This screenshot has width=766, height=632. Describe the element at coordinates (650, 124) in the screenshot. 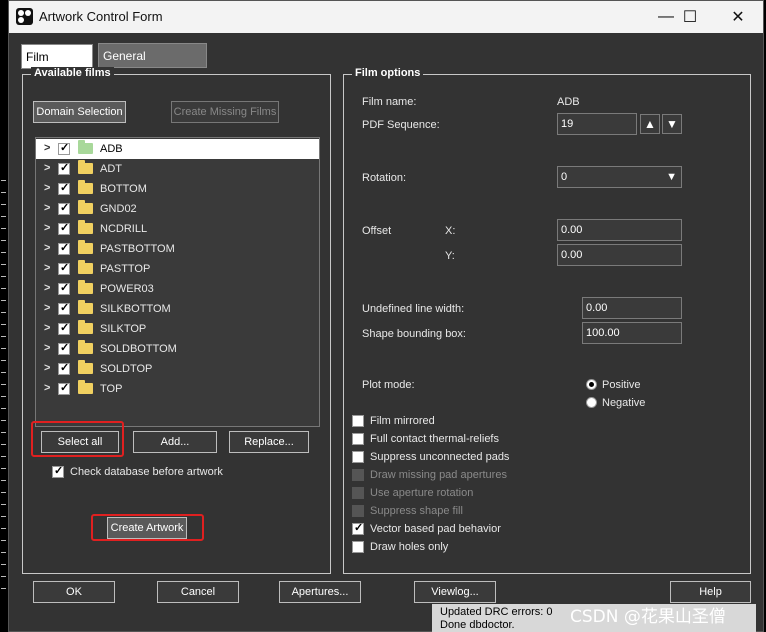

I see `spin-up-button: ▲` at that location.